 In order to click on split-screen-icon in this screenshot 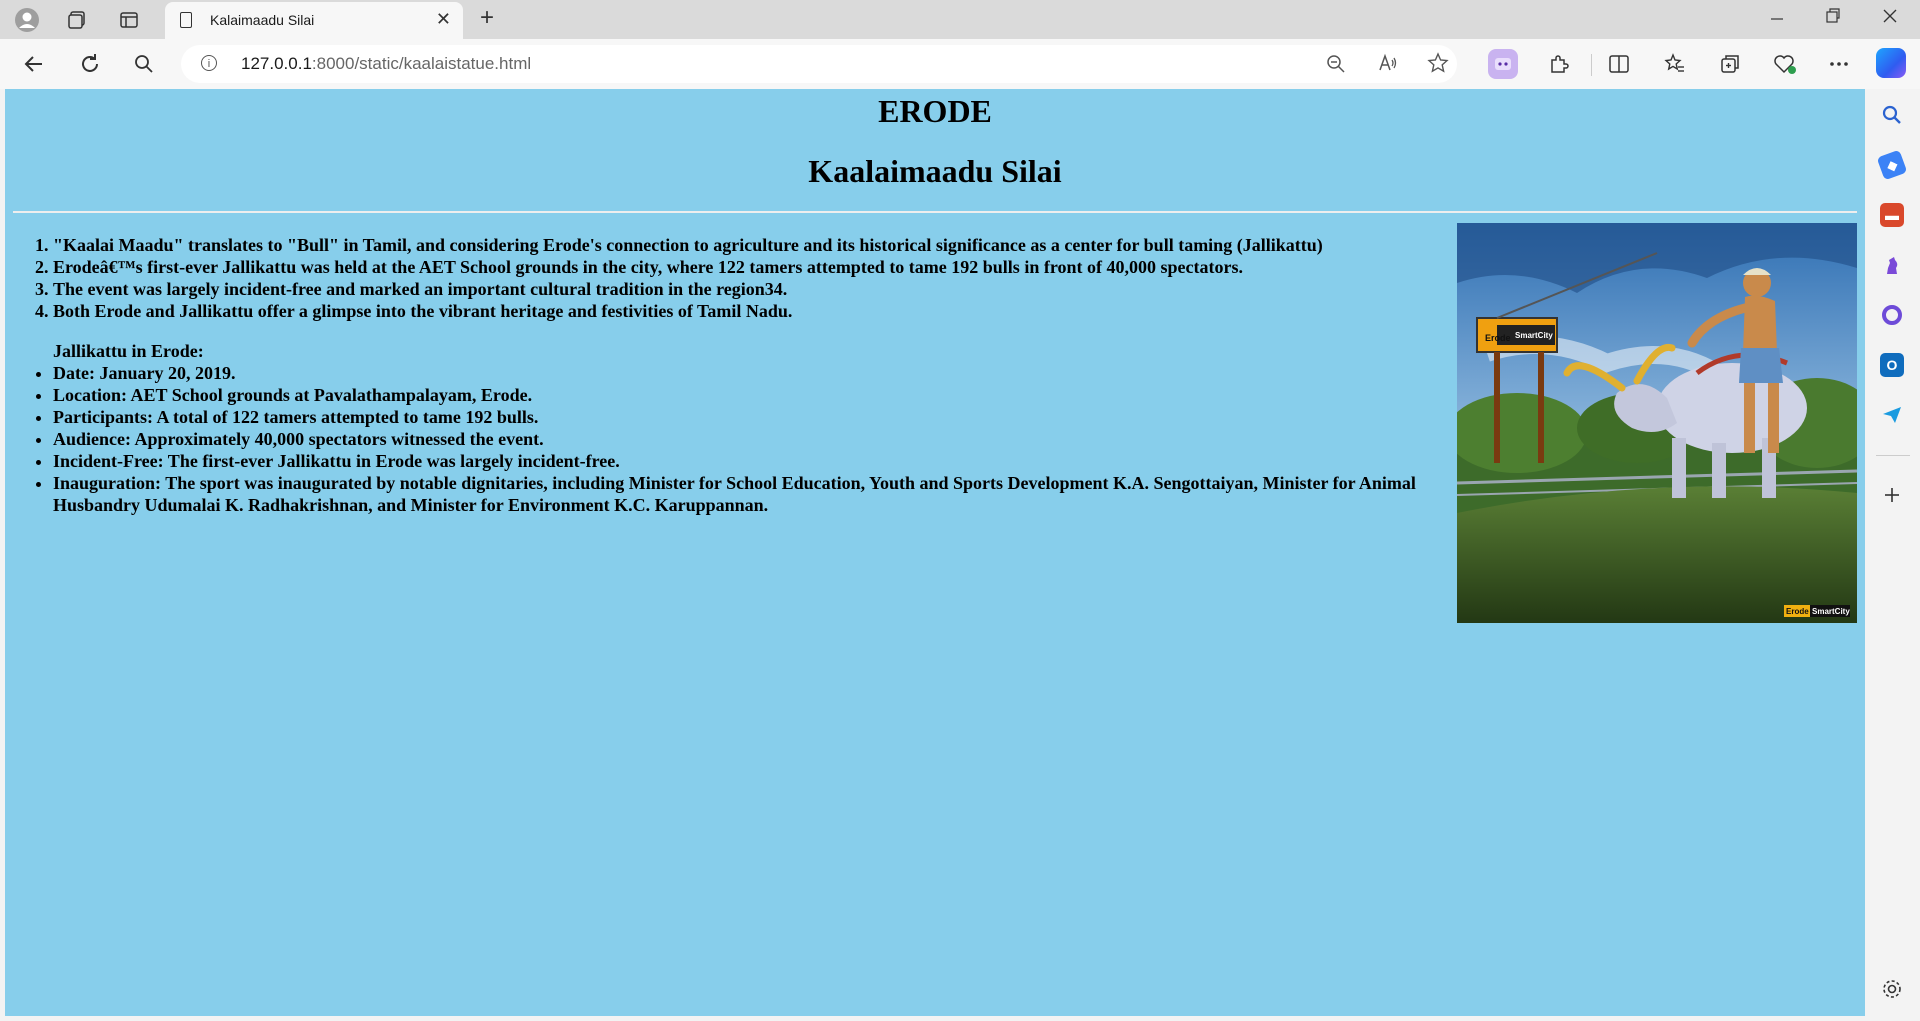, I will do `click(1619, 64)`.